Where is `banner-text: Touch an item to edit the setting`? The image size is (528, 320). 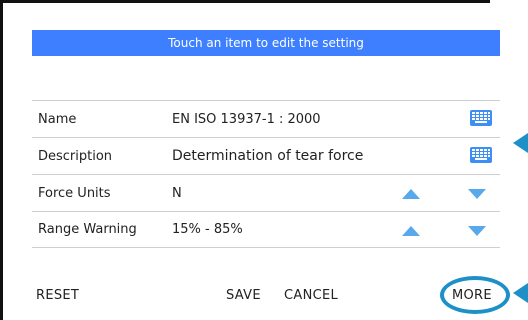
banner-text: Touch an item to edit the setting is located at coordinates (266, 43).